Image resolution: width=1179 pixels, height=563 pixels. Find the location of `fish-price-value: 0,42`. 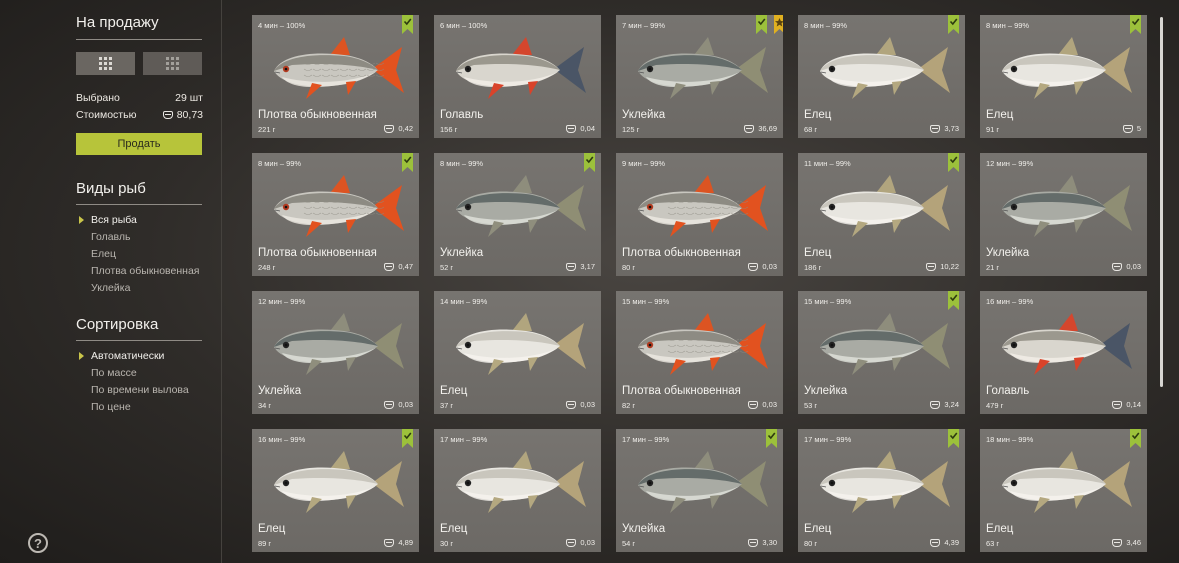

fish-price-value: 0,42 is located at coordinates (405, 128).